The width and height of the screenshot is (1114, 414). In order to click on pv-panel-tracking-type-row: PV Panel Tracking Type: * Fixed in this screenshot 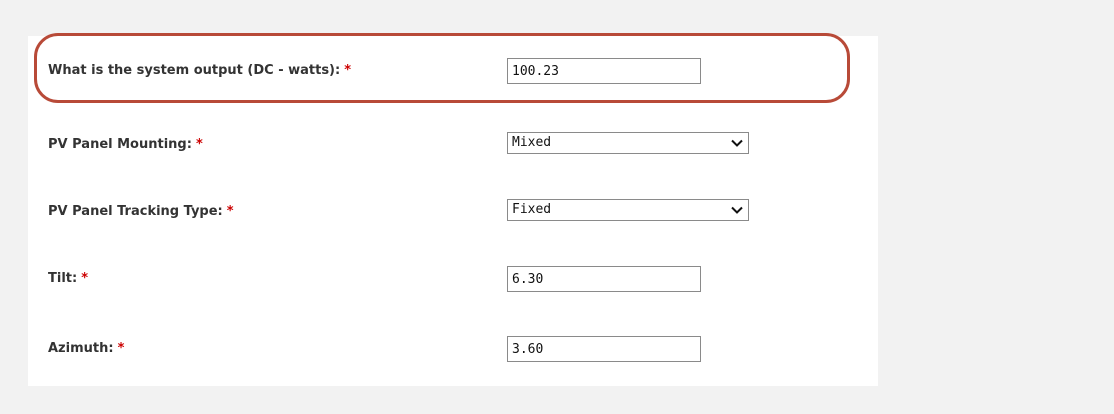, I will do `click(458, 213)`.